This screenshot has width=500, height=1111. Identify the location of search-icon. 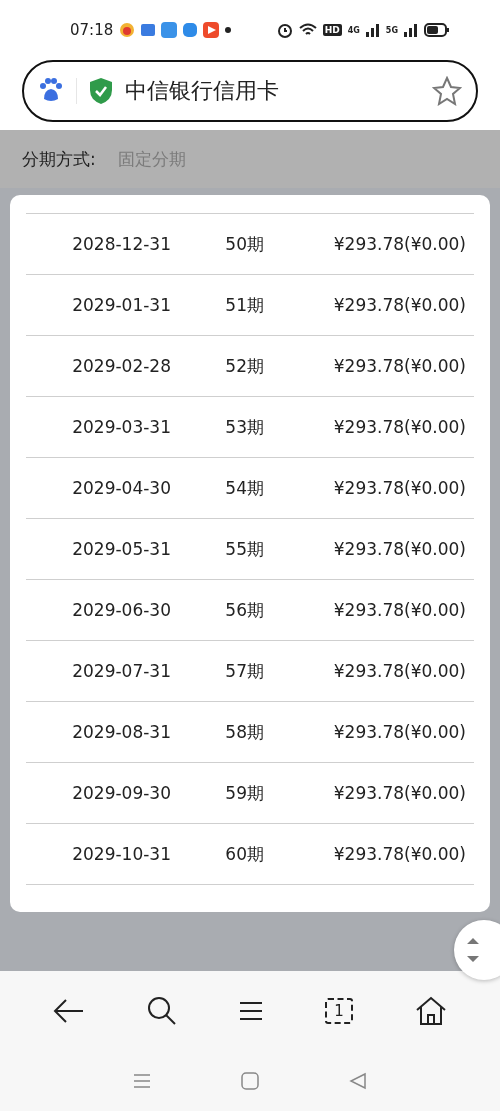
(162, 1011).